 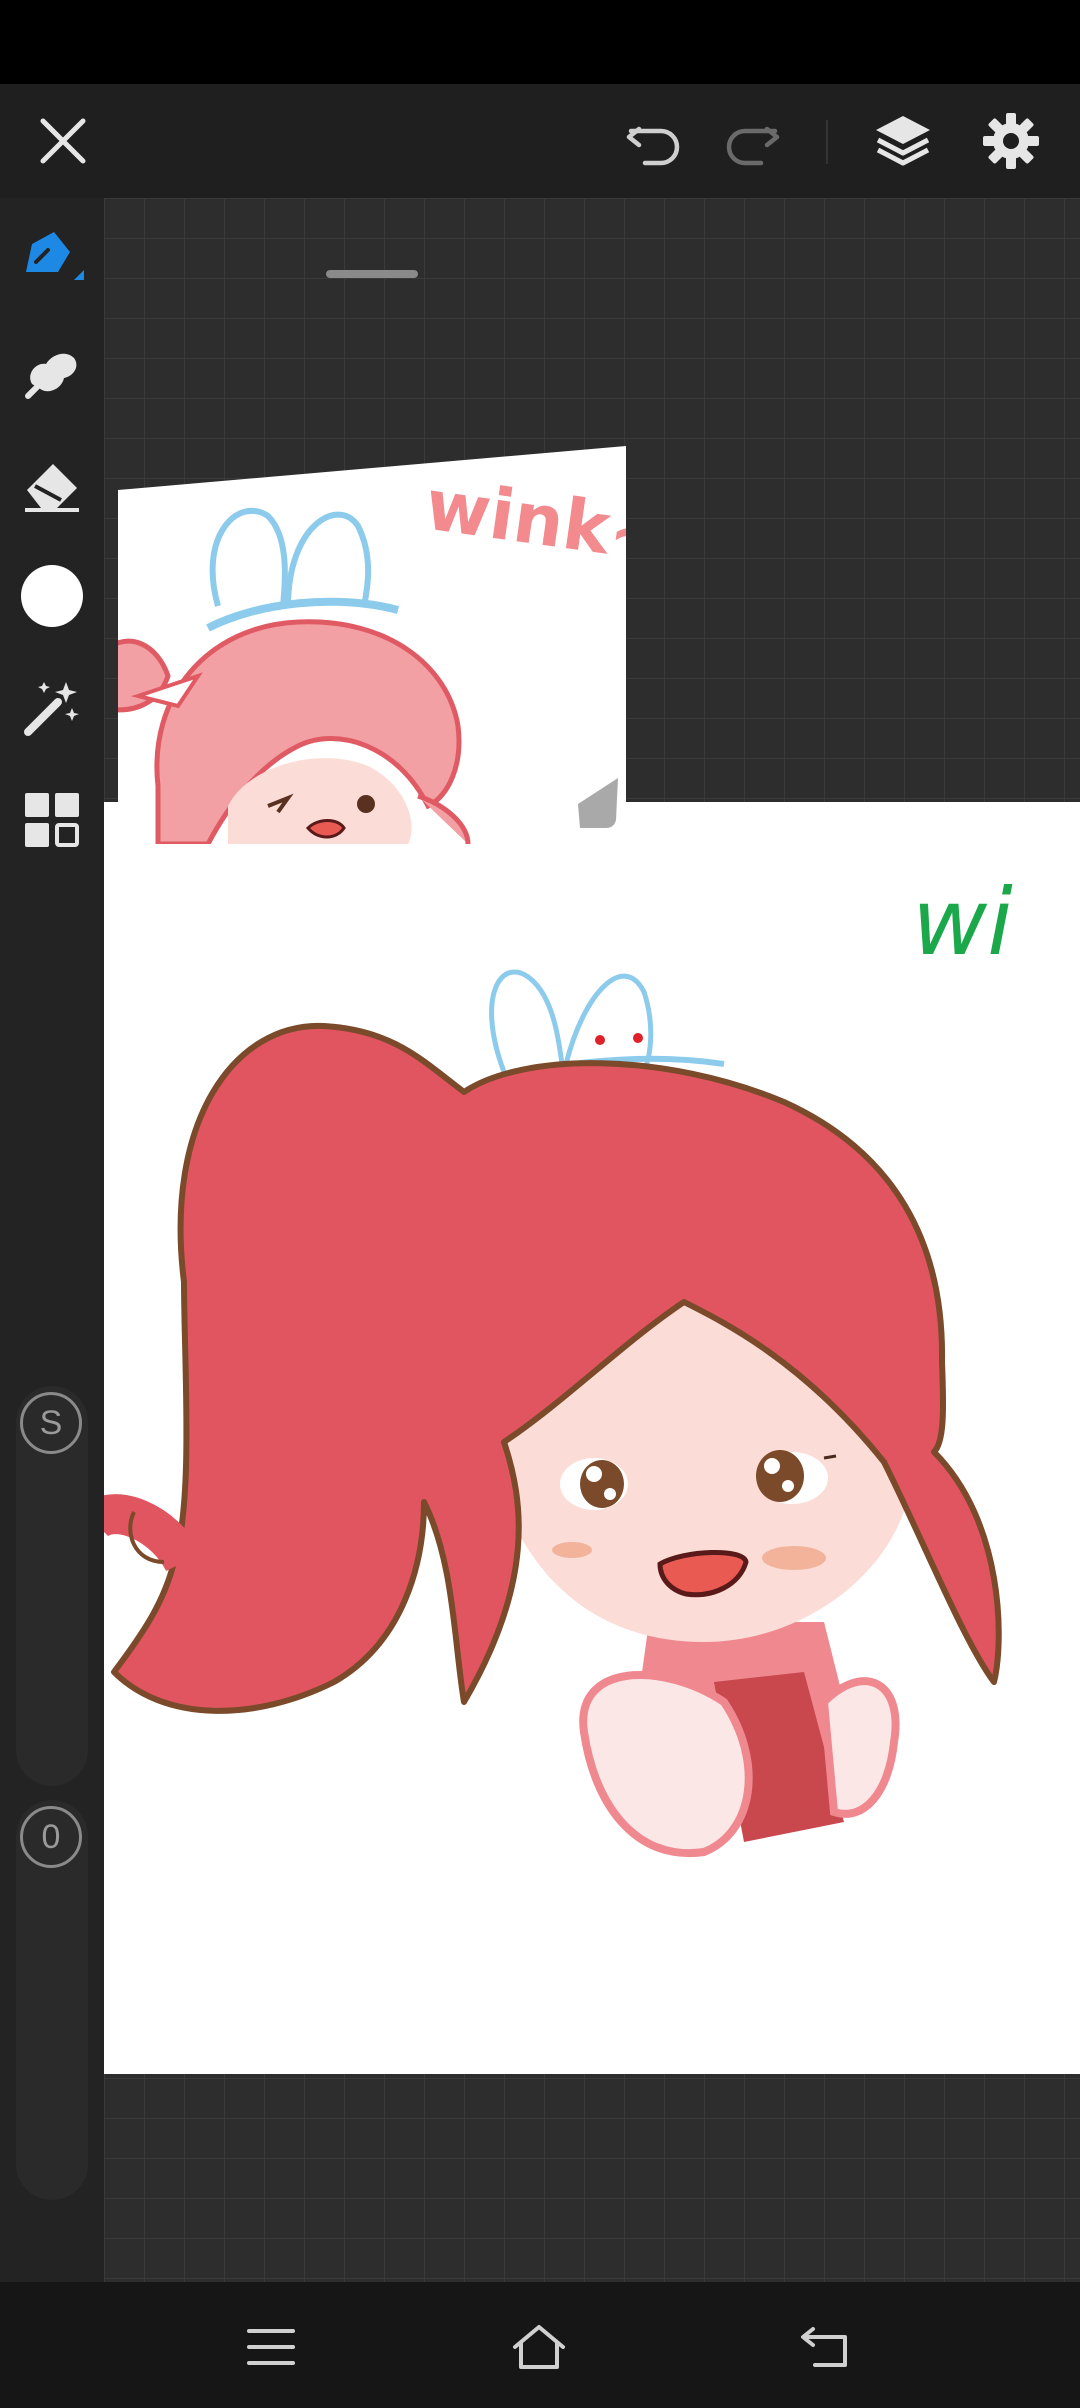 I want to click on back-icon, so click(x=824, y=2347).